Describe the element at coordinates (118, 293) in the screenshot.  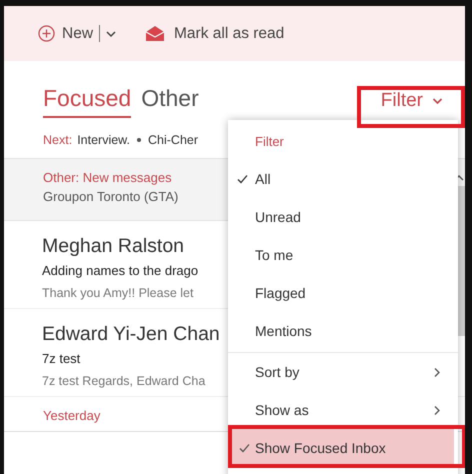
I see `message-preview: Thank you Amy!! Please let` at that location.